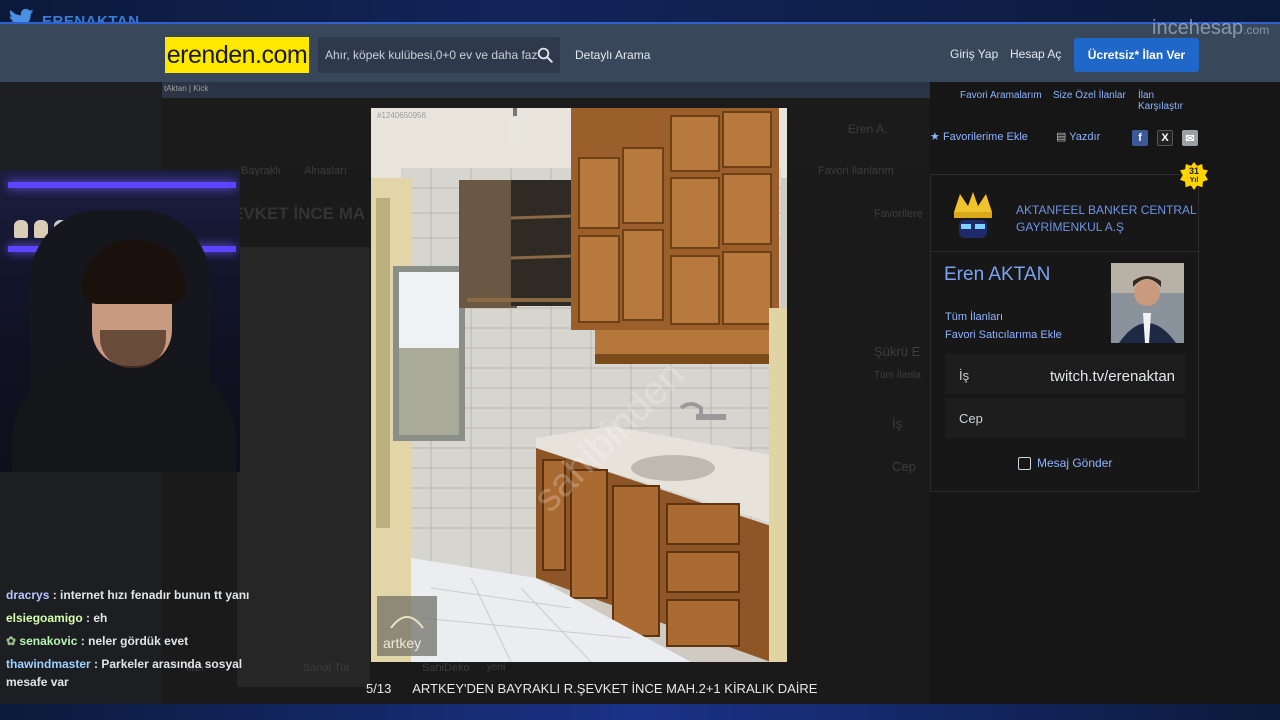 Image resolution: width=1280 pixels, height=720 pixels. I want to click on favorite-seller-link: Favori Satıcılarıma Ekle, so click(1003, 335).